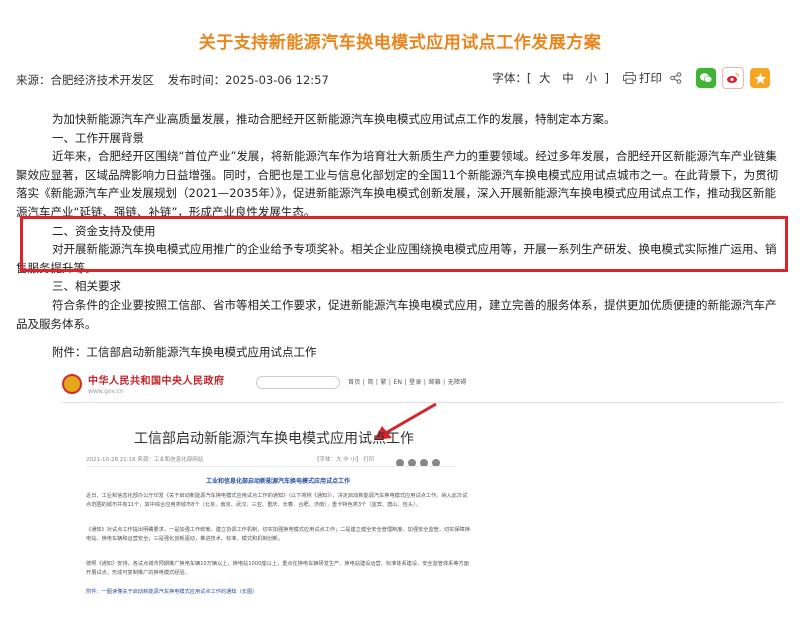 This screenshot has width=800, height=631. I want to click on embedded-article-meta: 2021-10-28 21:18 来源：工业和信息化部网站, so click(145, 460).